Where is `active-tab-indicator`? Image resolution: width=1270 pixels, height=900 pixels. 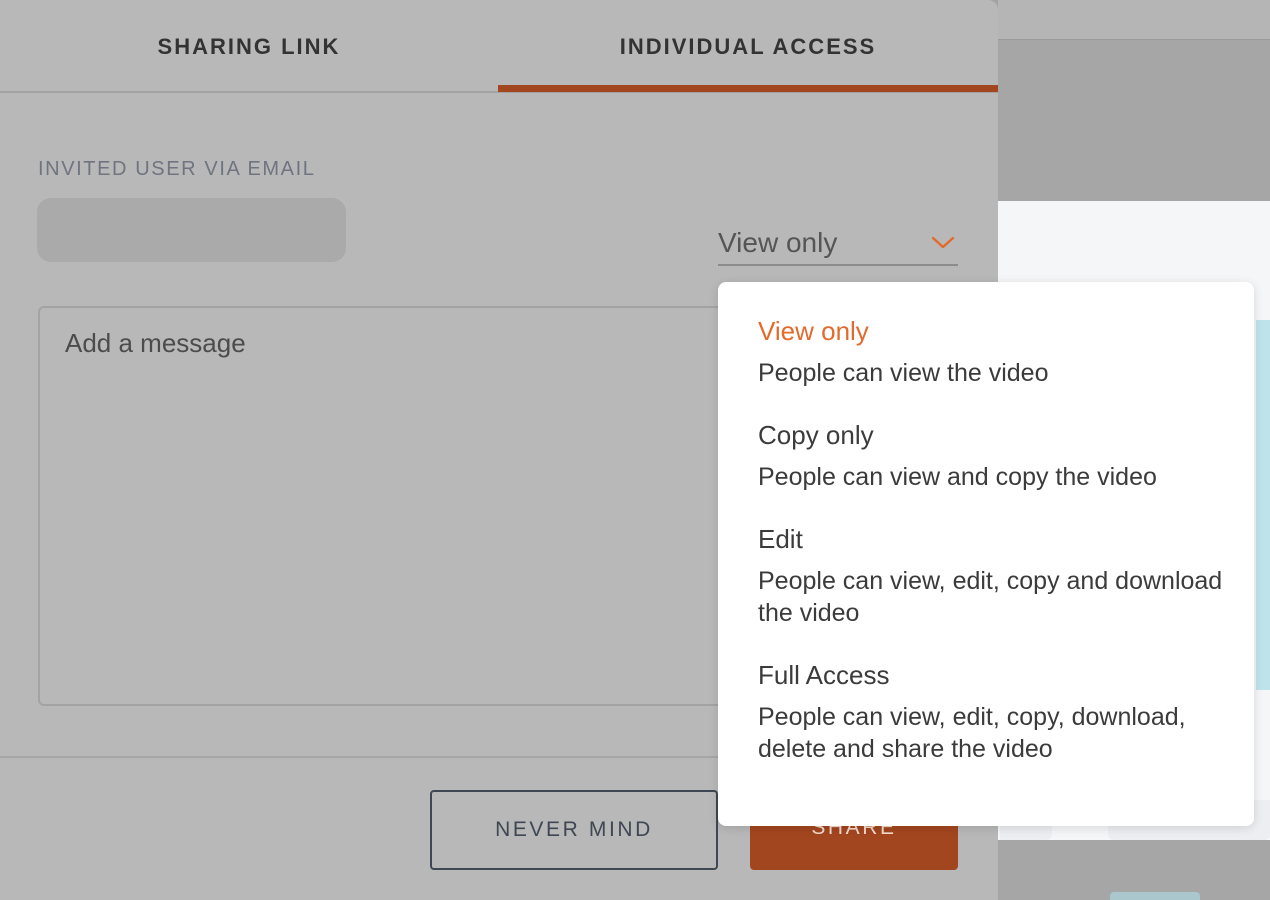
active-tab-indicator is located at coordinates (748, 88).